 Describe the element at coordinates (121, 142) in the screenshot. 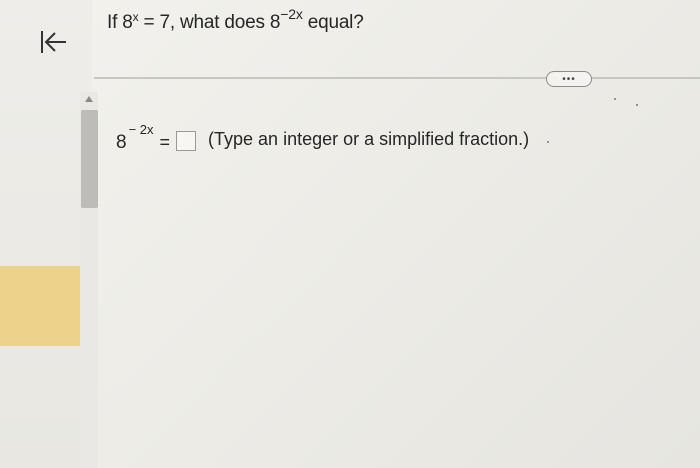

I see `answer-base: 8` at that location.